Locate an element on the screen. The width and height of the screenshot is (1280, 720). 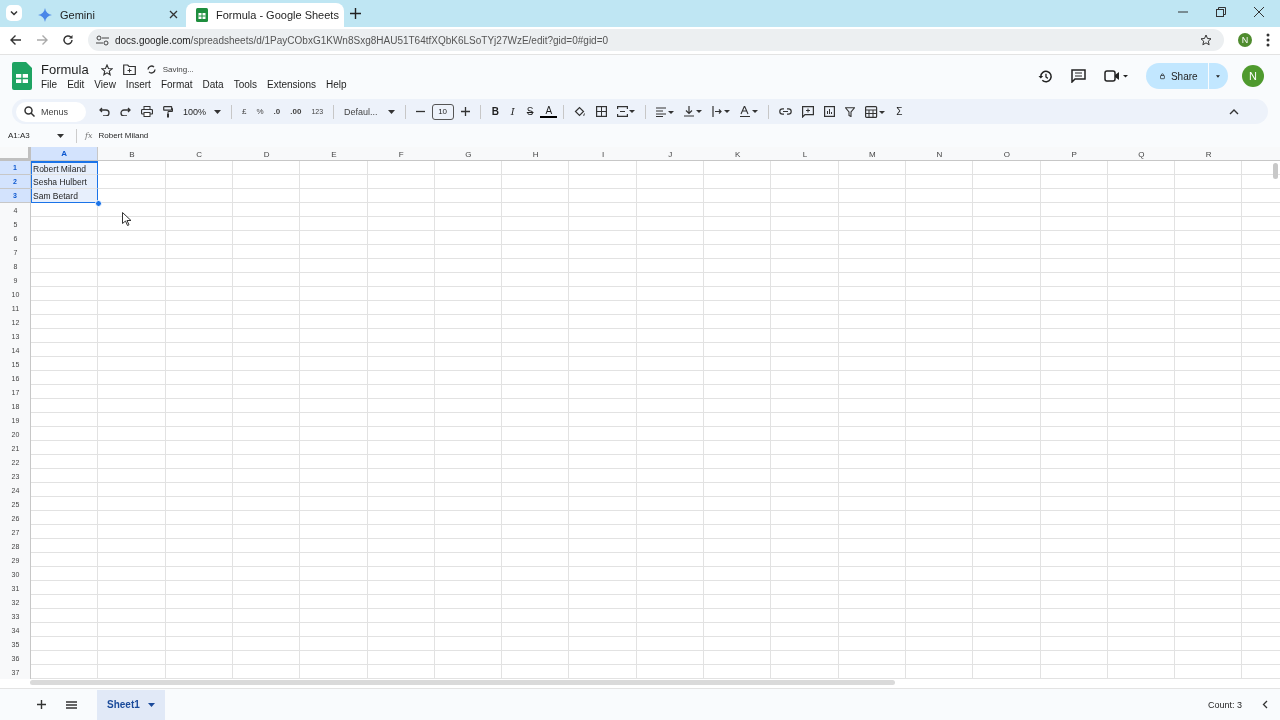
decrease-decimal-button: .0 is located at coordinates (277, 112).